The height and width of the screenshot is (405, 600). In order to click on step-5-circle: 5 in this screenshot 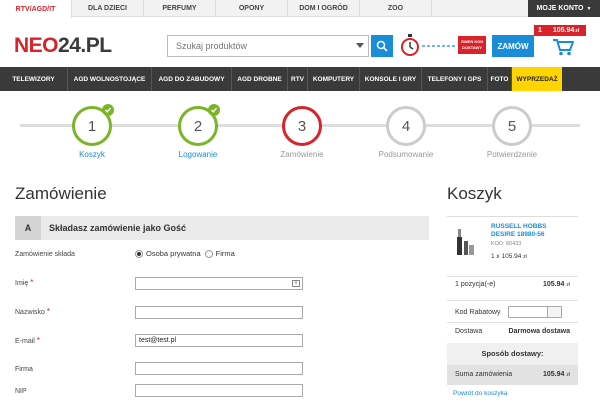, I will do `click(512, 126)`.